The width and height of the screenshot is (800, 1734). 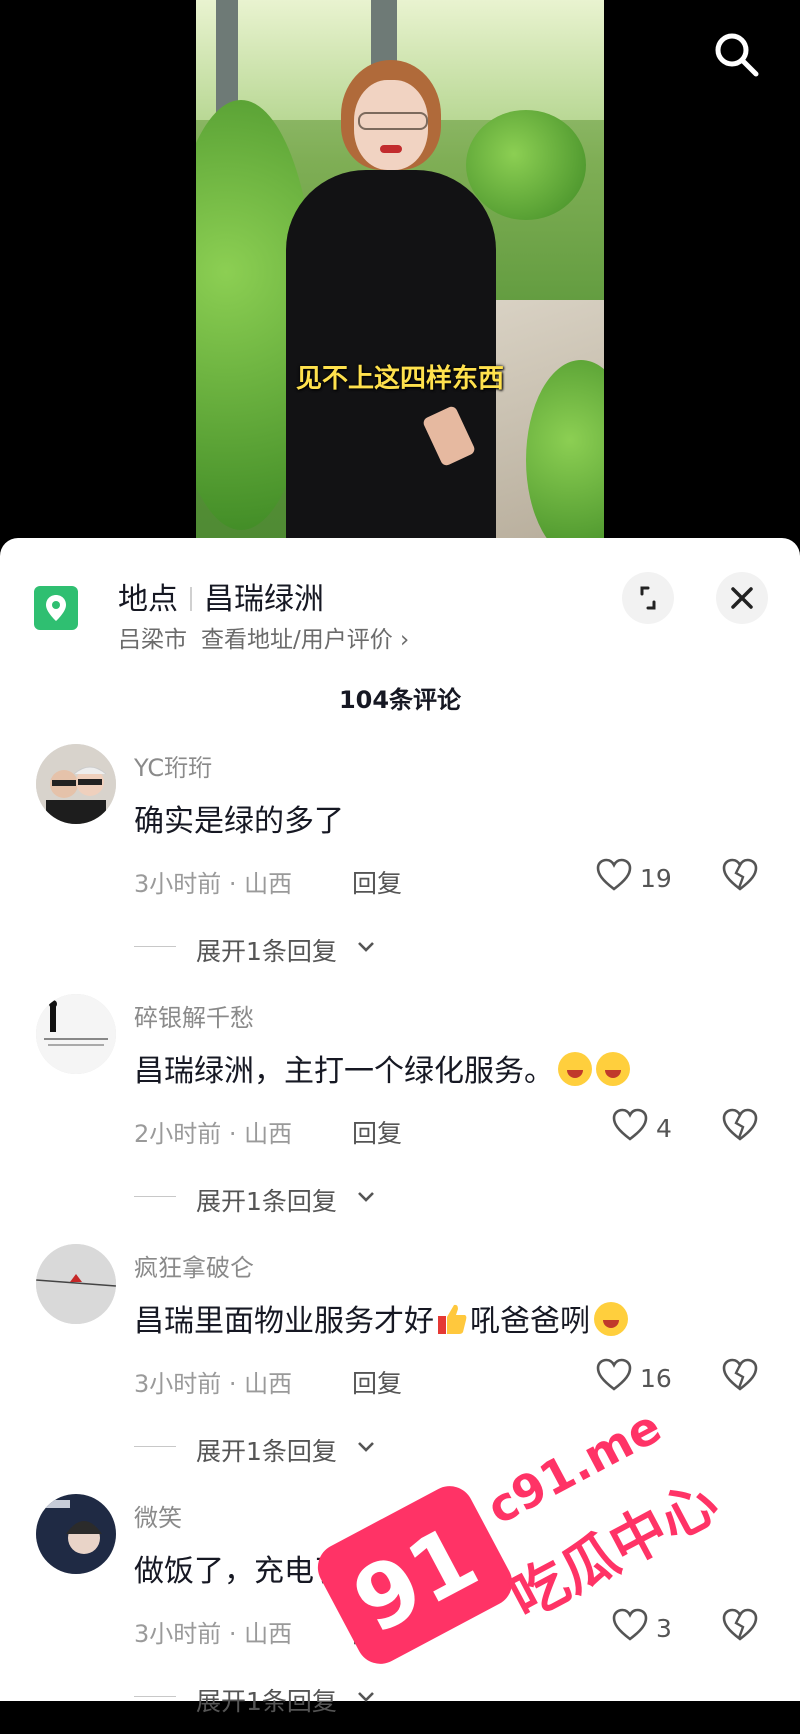 I want to click on close-icon, so click(x=742, y=598).